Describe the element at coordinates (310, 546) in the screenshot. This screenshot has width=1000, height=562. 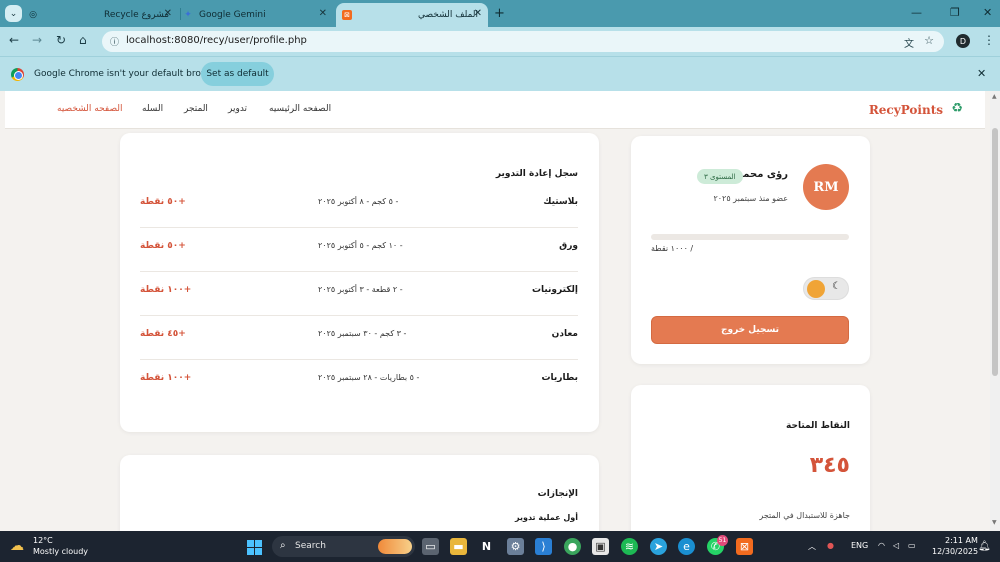
I see `search-label: Search` at that location.